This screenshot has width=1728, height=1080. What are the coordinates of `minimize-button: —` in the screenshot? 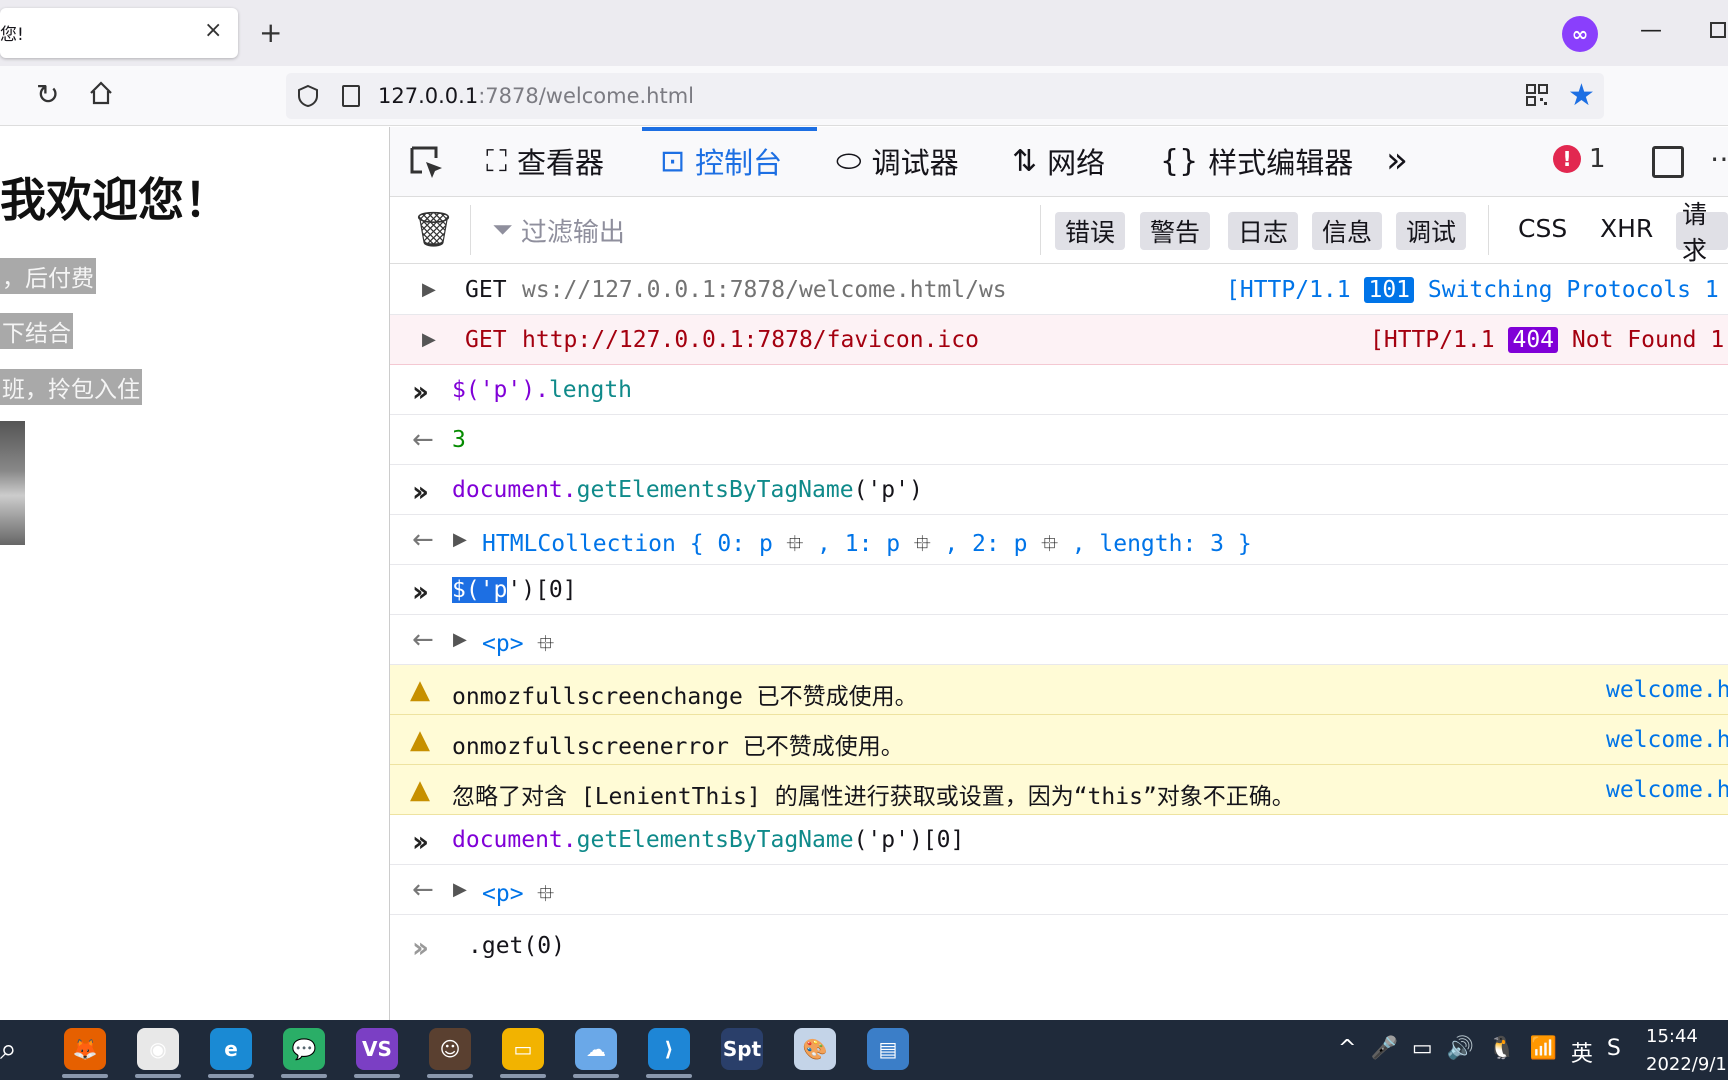 It's located at (1651, 30).